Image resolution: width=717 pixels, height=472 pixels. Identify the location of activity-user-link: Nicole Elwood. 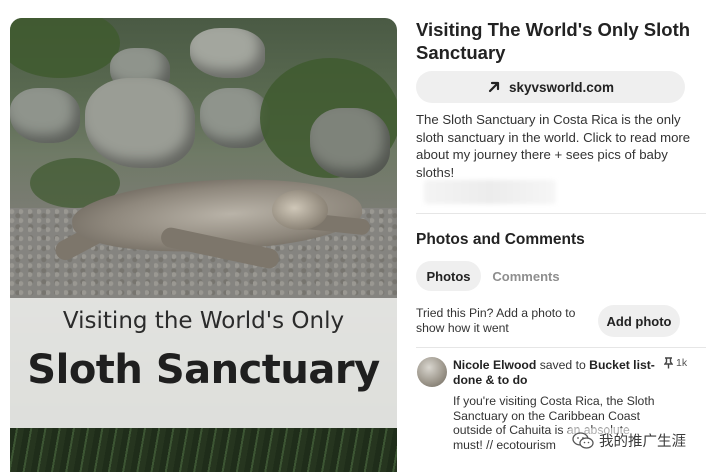
(494, 365).